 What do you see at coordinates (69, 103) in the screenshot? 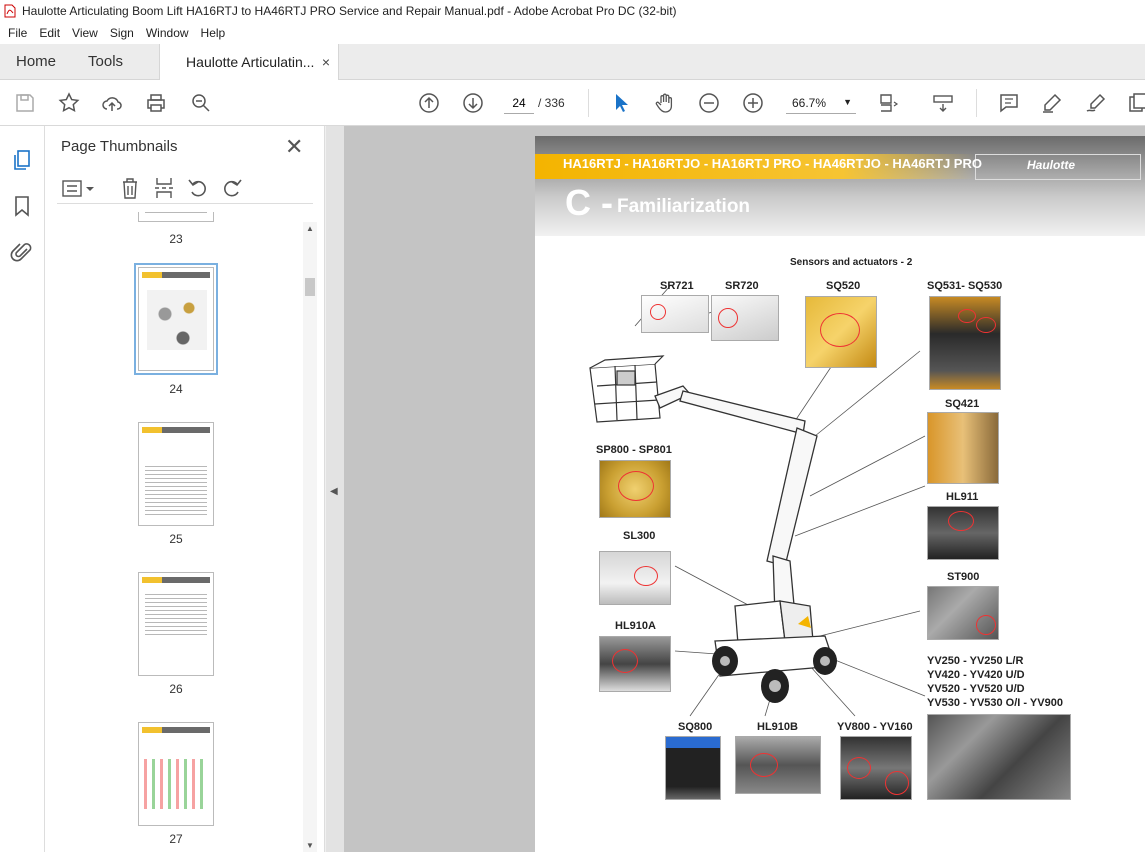
I see `star-icon` at bounding box center [69, 103].